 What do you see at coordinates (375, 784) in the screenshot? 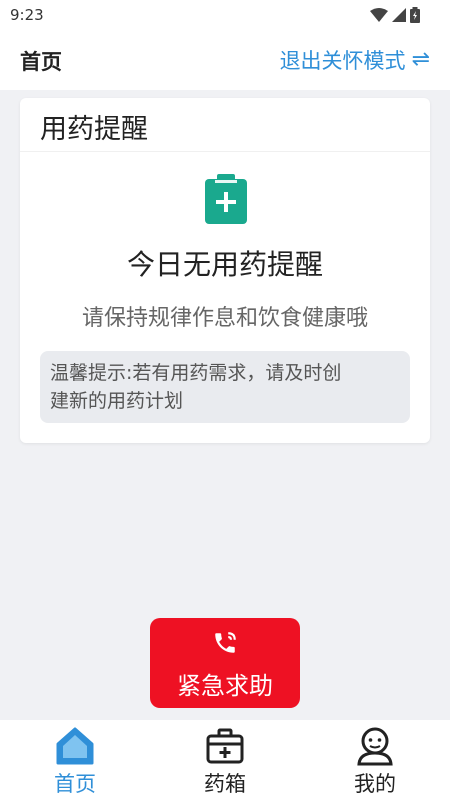
I see `nav-label-profile: 我的` at bounding box center [375, 784].